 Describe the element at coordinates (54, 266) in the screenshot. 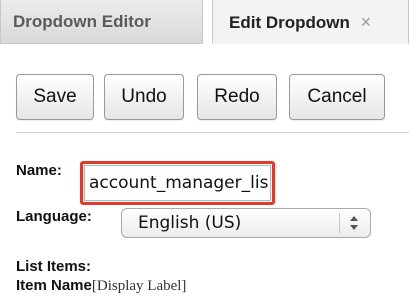

I see `list-items-label: List Items:` at that location.